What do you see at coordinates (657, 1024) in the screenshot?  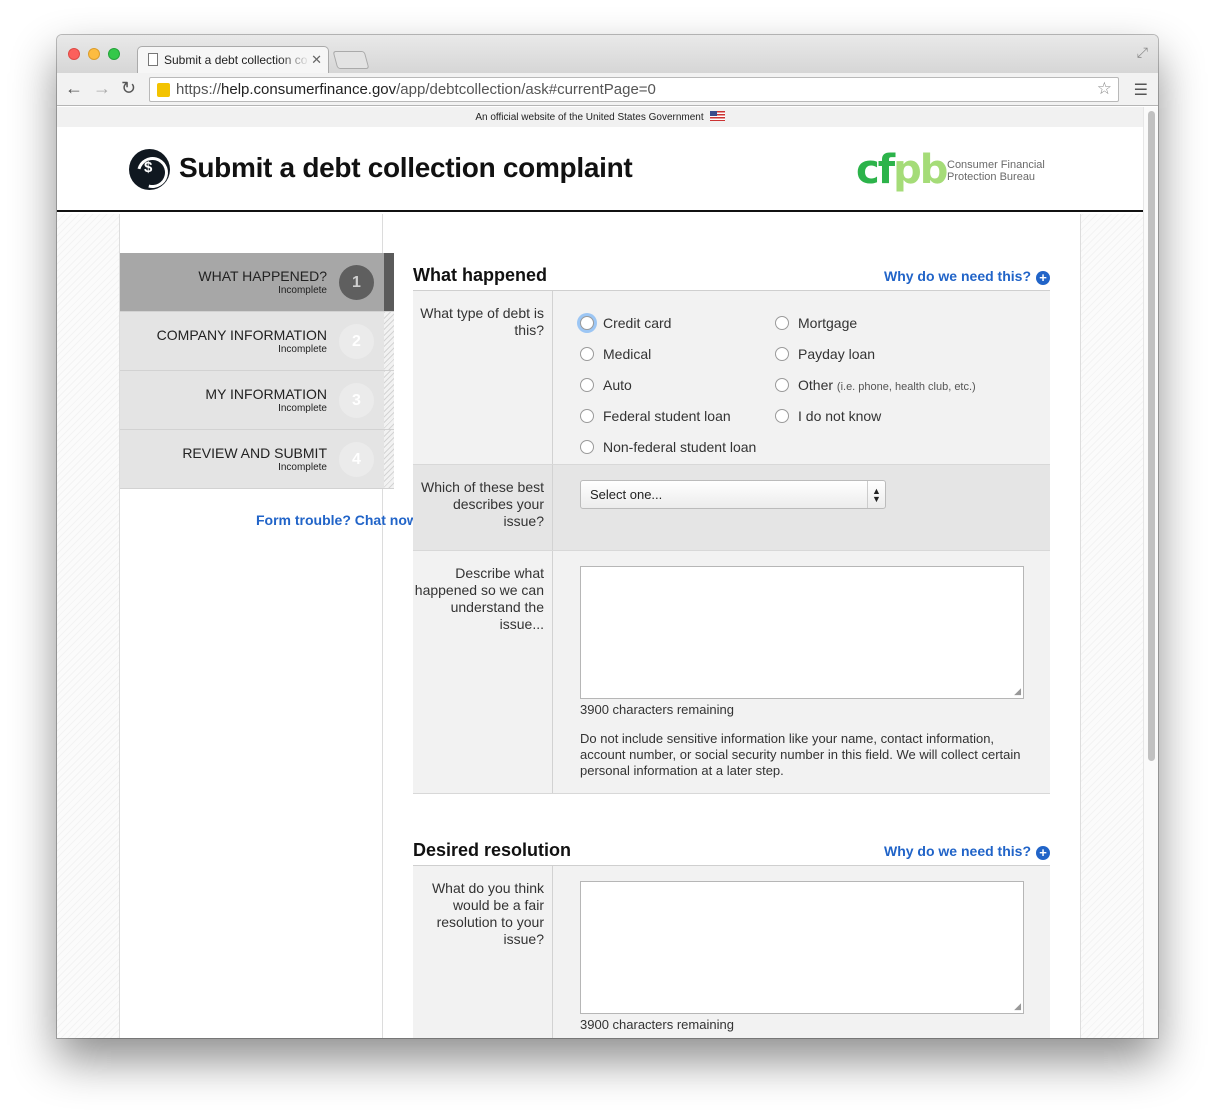 I see `resolution-char-count: 3900 characters remaining` at bounding box center [657, 1024].